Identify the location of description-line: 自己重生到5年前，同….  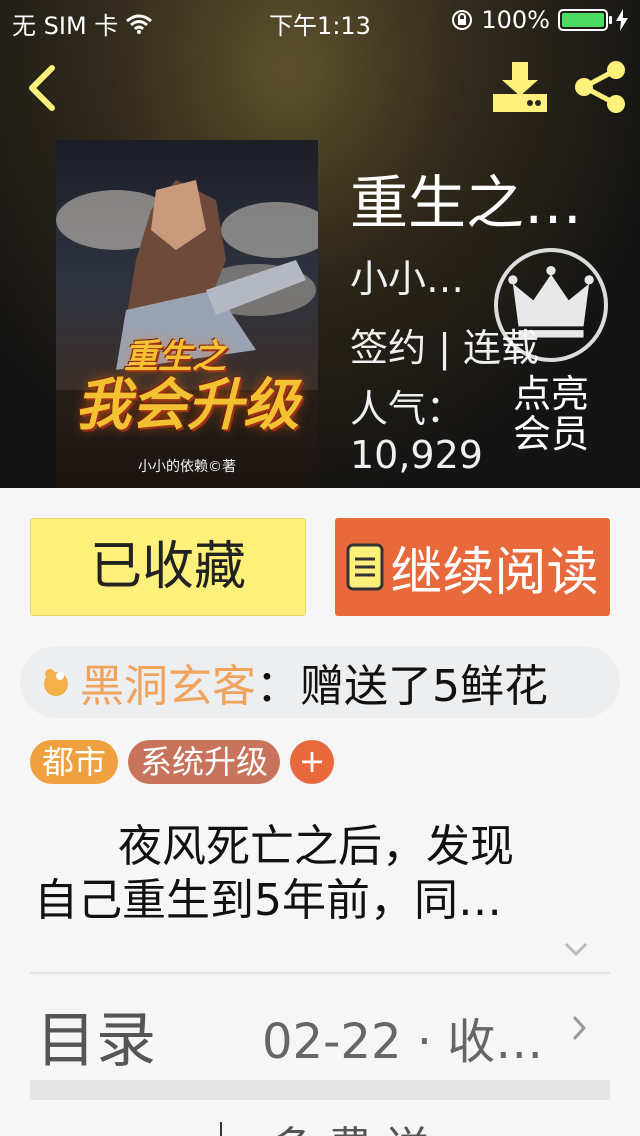
(268, 900).